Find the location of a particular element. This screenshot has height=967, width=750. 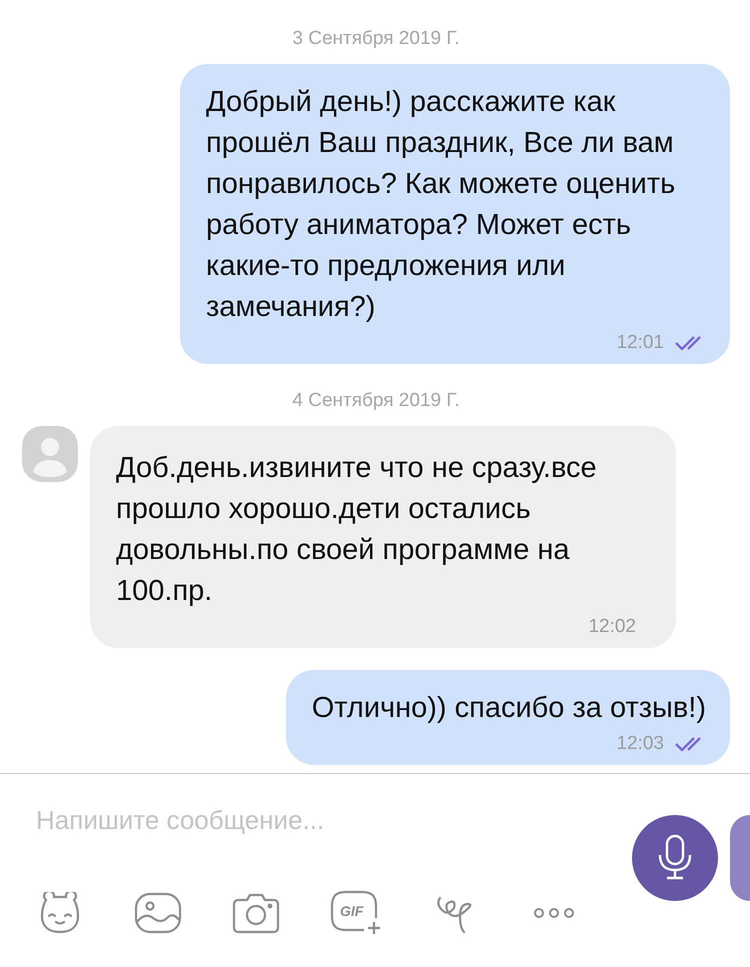

date-label: 4 Сентября 2019 Г. is located at coordinates (376, 401).